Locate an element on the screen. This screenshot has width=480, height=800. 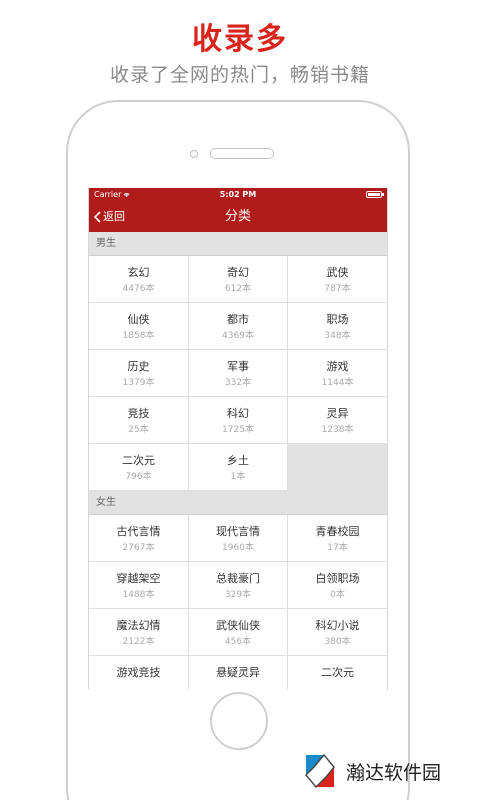
nav-title: 分类 is located at coordinates (237, 216).